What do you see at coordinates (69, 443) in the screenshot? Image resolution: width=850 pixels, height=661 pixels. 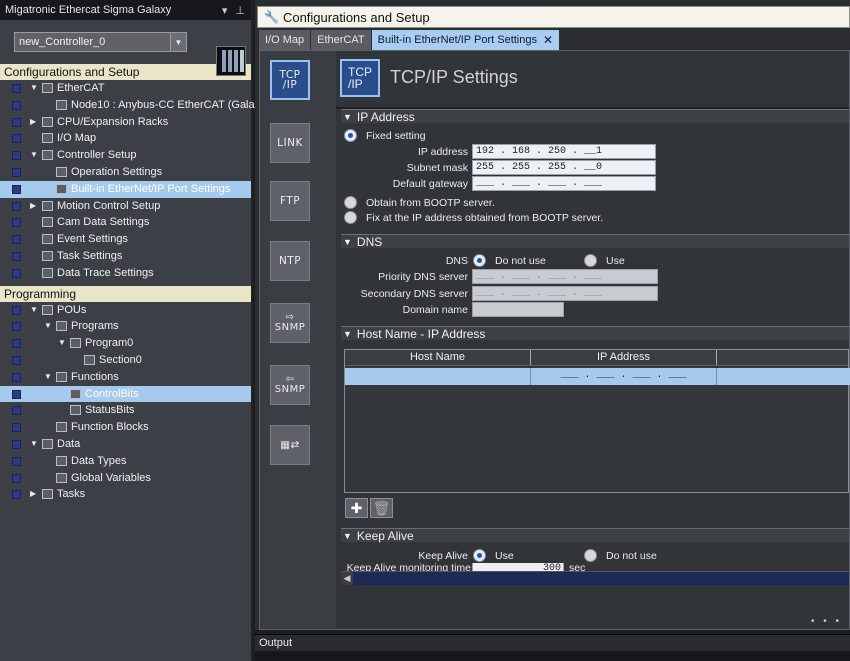 I see `tree-item-label: Data` at bounding box center [69, 443].